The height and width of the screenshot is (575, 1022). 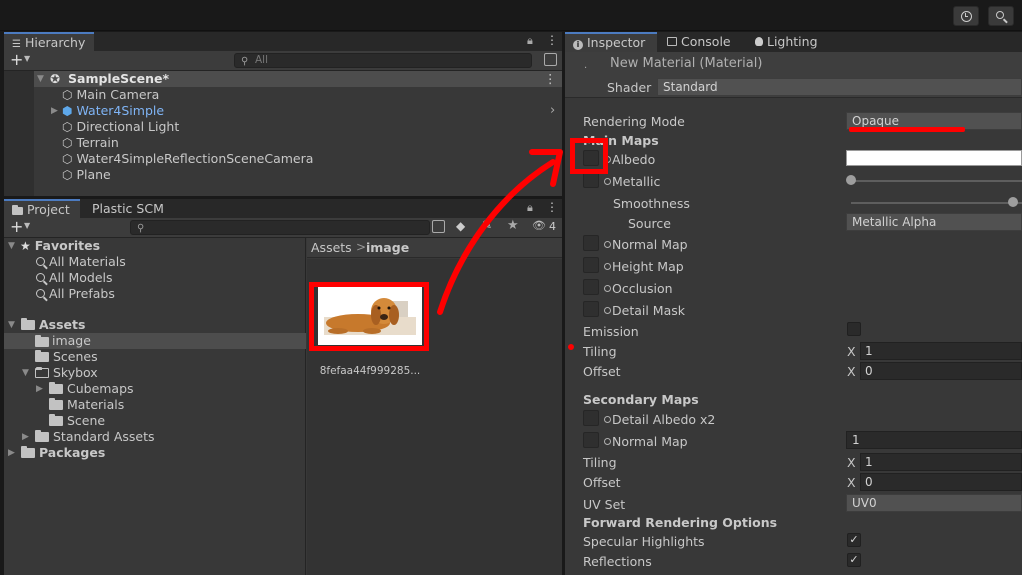 What do you see at coordinates (500, 232) in the screenshot?
I see `annotation-arrow` at bounding box center [500, 232].